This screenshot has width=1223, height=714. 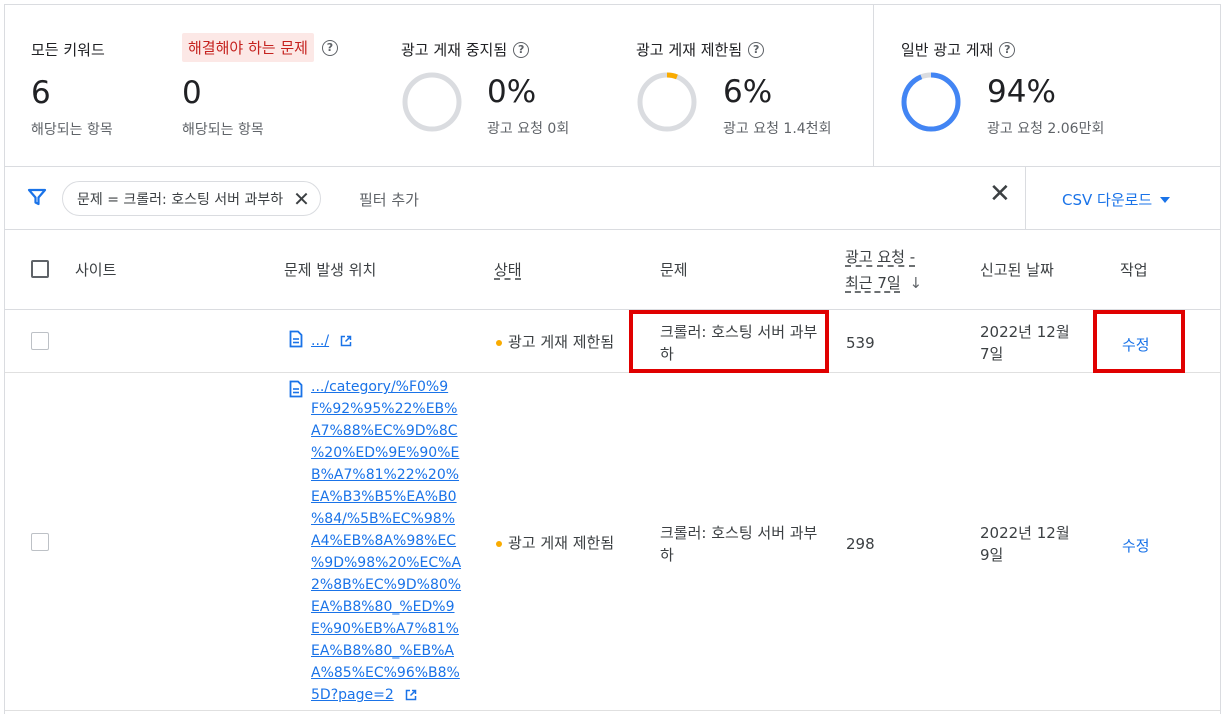 What do you see at coordinates (384, 409) in the screenshot?
I see `url-line: F%92%95%22%EB%` at bounding box center [384, 409].